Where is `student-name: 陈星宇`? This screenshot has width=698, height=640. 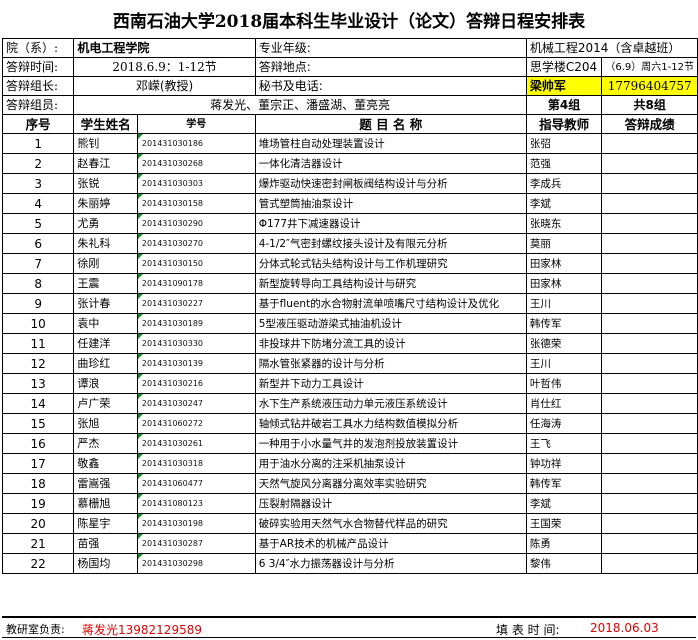
student-name: 陈星宇 is located at coordinates (105, 523).